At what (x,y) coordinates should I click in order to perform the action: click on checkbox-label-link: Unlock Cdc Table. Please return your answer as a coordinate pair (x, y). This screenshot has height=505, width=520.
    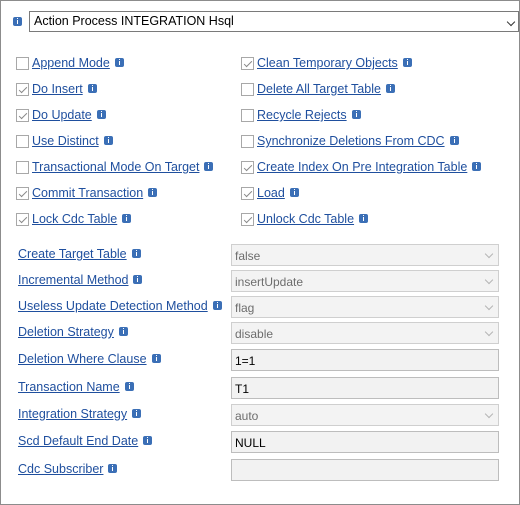
    Looking at the image, I should click on (305, 219).